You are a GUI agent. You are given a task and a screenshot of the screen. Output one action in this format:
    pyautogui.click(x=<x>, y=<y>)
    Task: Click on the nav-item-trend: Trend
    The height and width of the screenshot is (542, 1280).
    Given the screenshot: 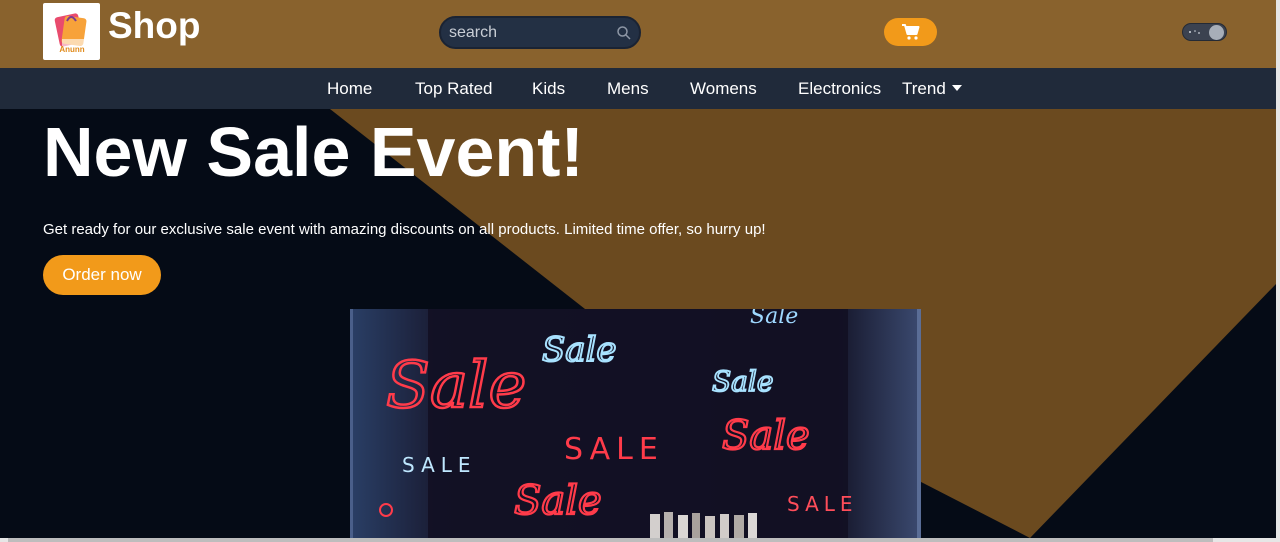 What is the action you would take?
    pyautogui.click(x=932, y=89)
    